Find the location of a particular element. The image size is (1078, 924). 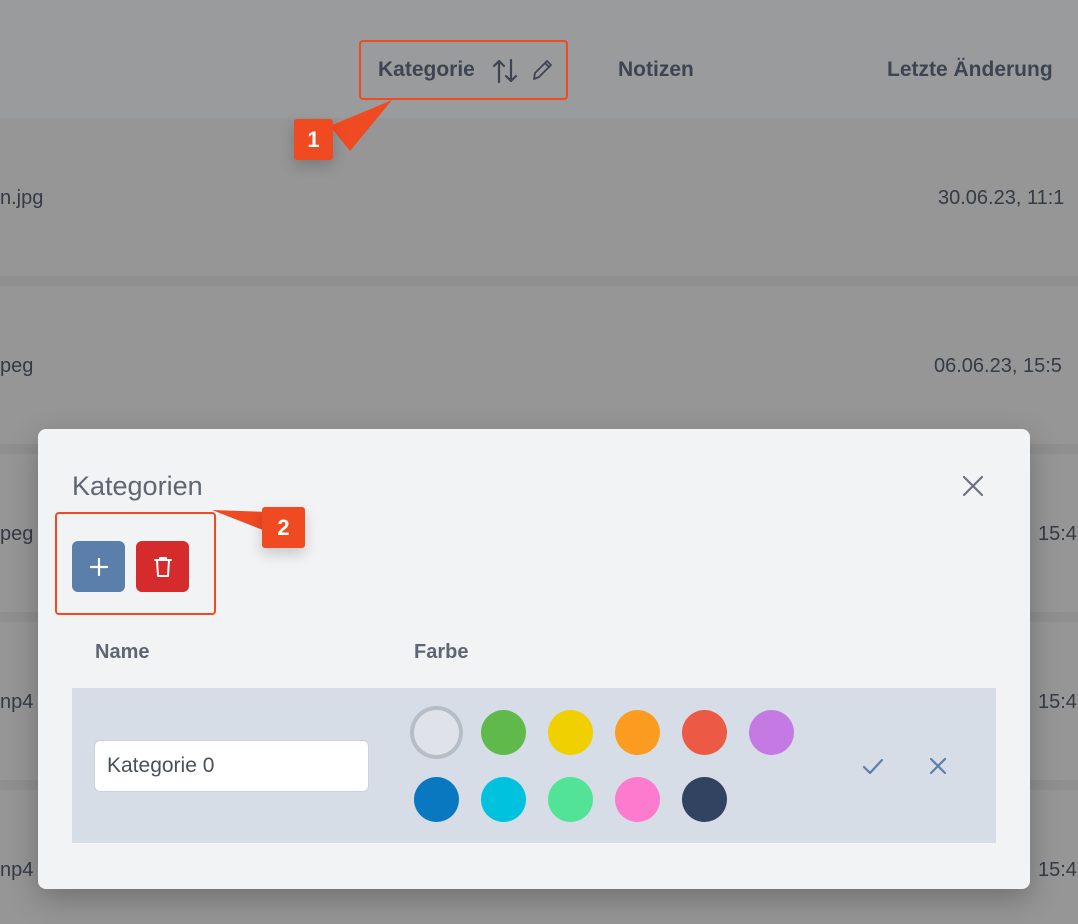

color-swatch-yellow is located at coordinates (570, 732).